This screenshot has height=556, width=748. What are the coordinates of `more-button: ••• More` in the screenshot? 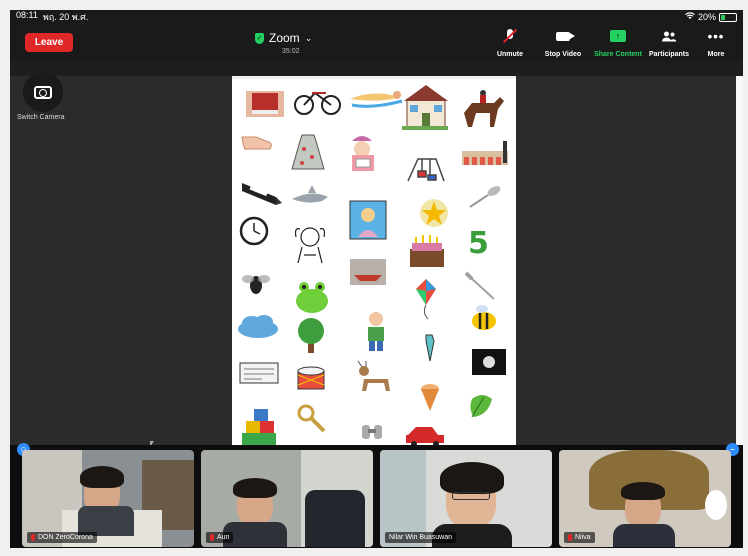 It's located at (716, 43).